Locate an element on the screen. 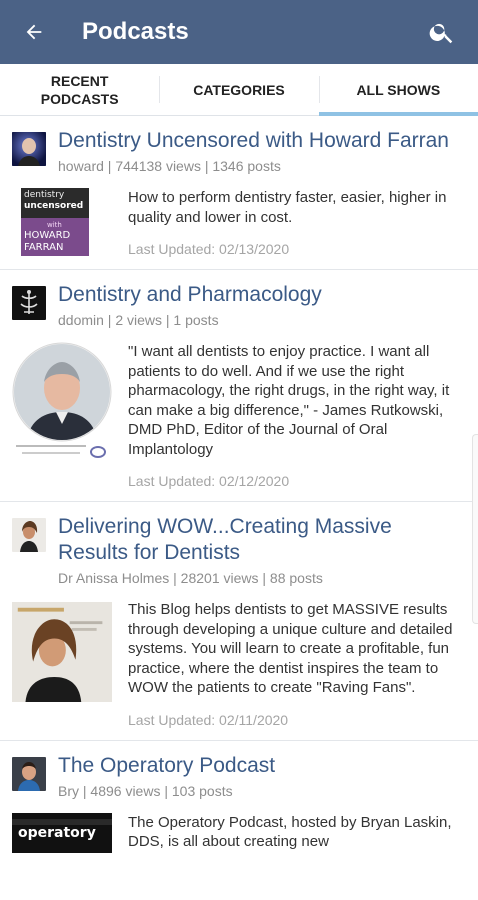 This screenshot has height=900, width=478. scroll-indicator is located at coordinates (475, 529).